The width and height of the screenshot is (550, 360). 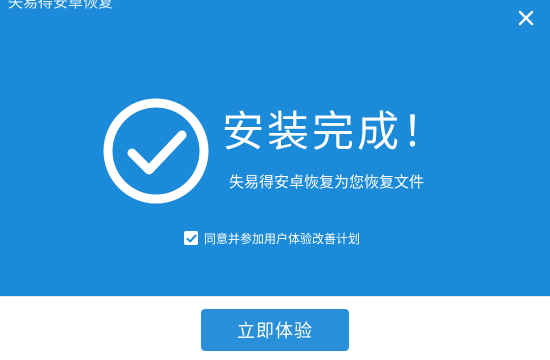 I want to click on success-subtitle: 失易得安卓恢复为您恢复文件, so click(x=327, y=182).